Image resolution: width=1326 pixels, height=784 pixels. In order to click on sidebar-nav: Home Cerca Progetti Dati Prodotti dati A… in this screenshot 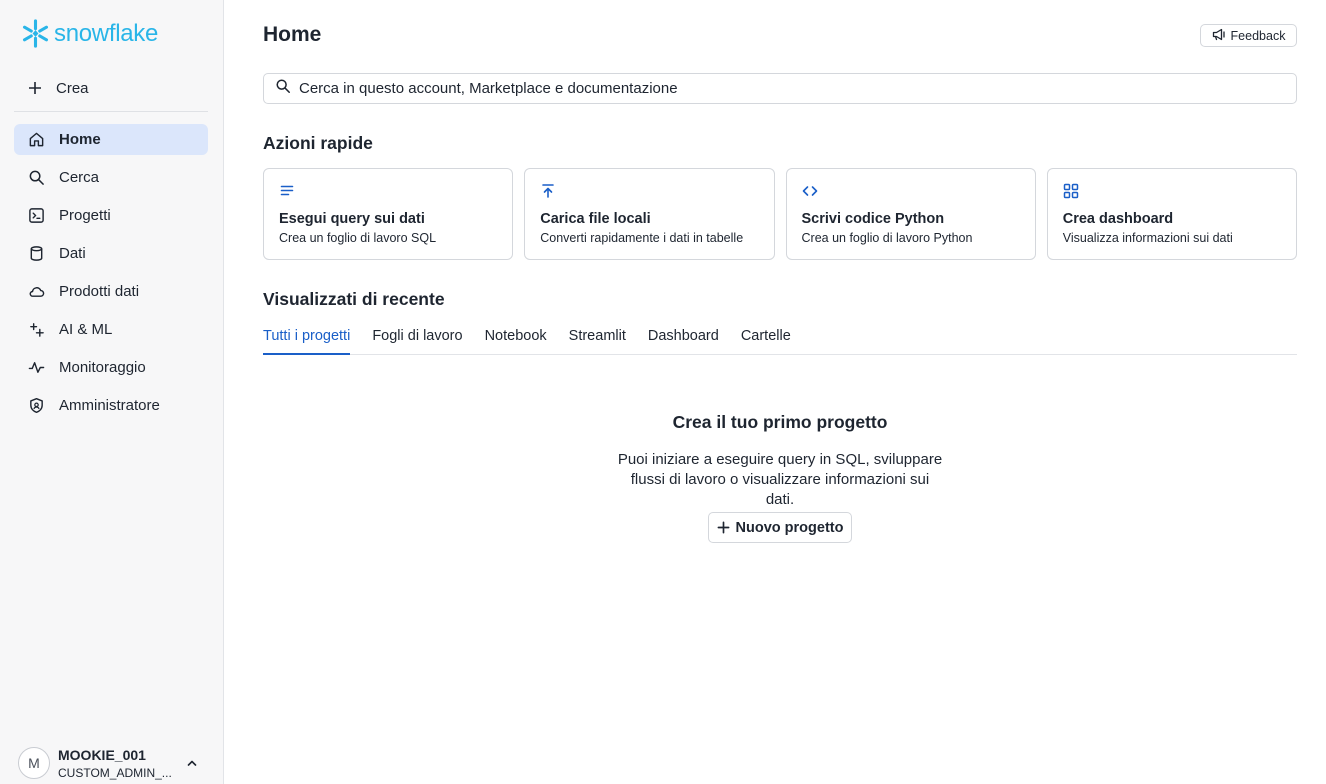, I will do `click(111, 276)`.